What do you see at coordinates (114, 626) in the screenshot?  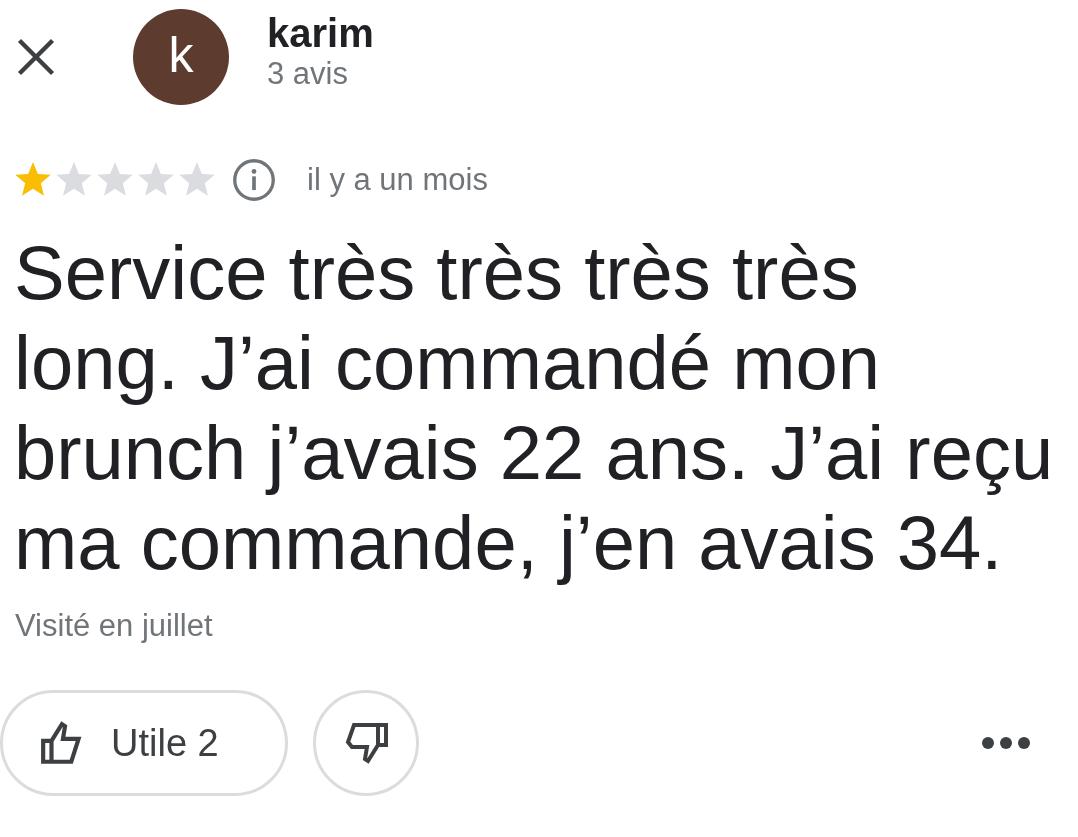 I see `visit-date: Visité en juillet` at bounding box center [114, 626].